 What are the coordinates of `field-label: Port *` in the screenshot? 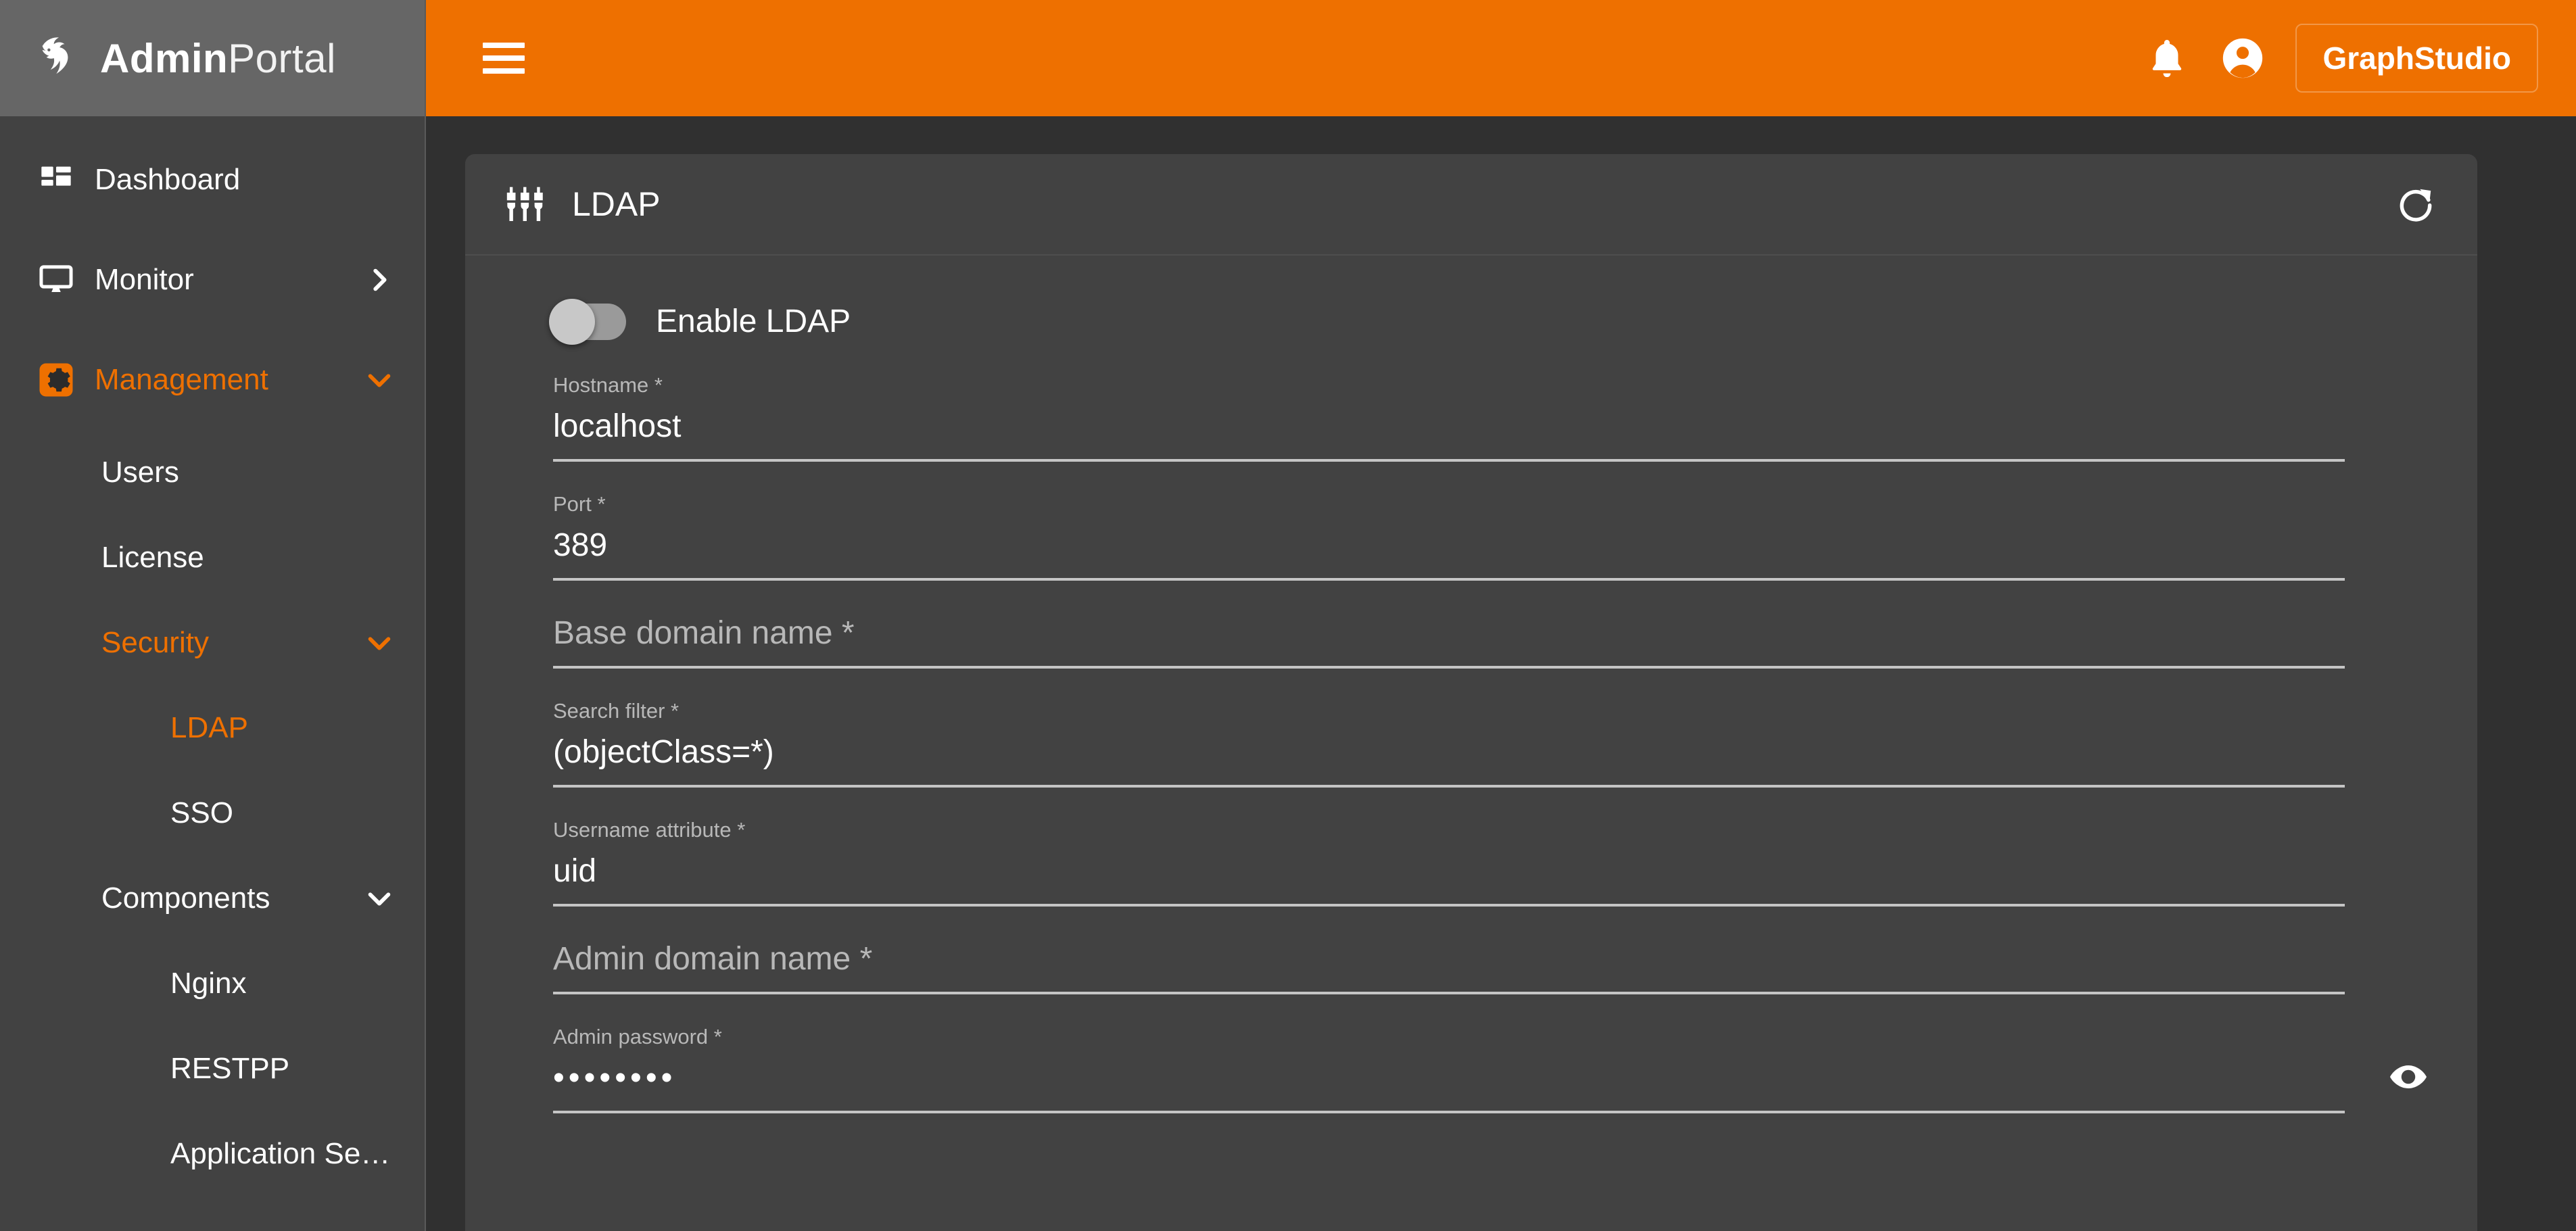 It's located at (579, 504).